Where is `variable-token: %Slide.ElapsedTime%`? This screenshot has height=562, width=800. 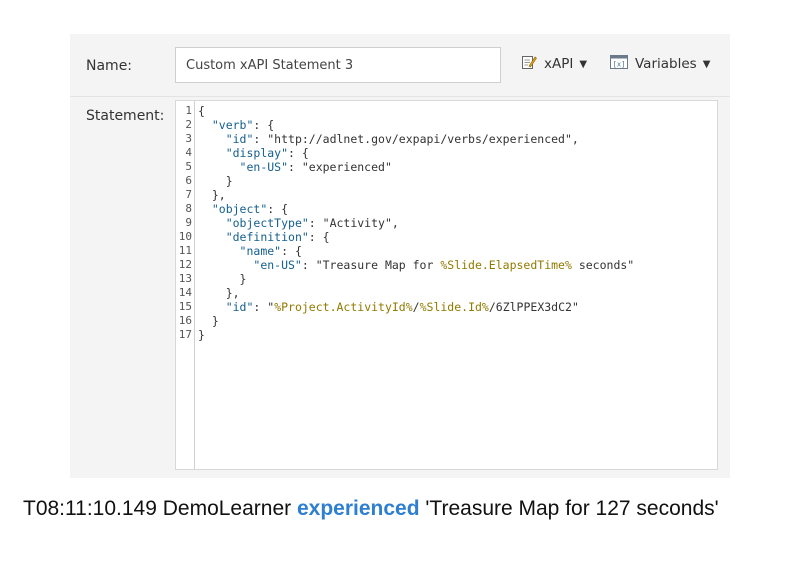
variable-token: %Slide.ElapsedTime% is located at coordinates (506, 265).